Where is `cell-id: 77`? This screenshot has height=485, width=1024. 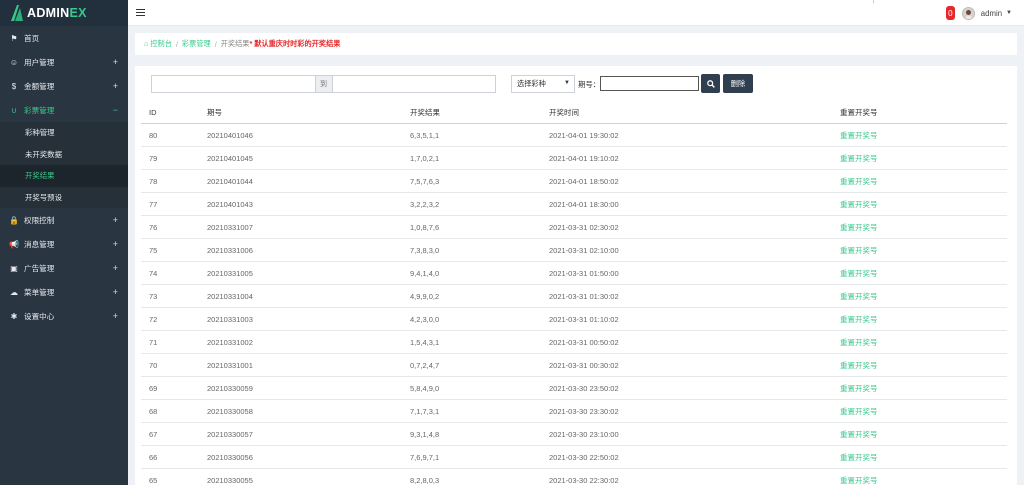 cell-id: 77 is located at coordinates (174, 204).